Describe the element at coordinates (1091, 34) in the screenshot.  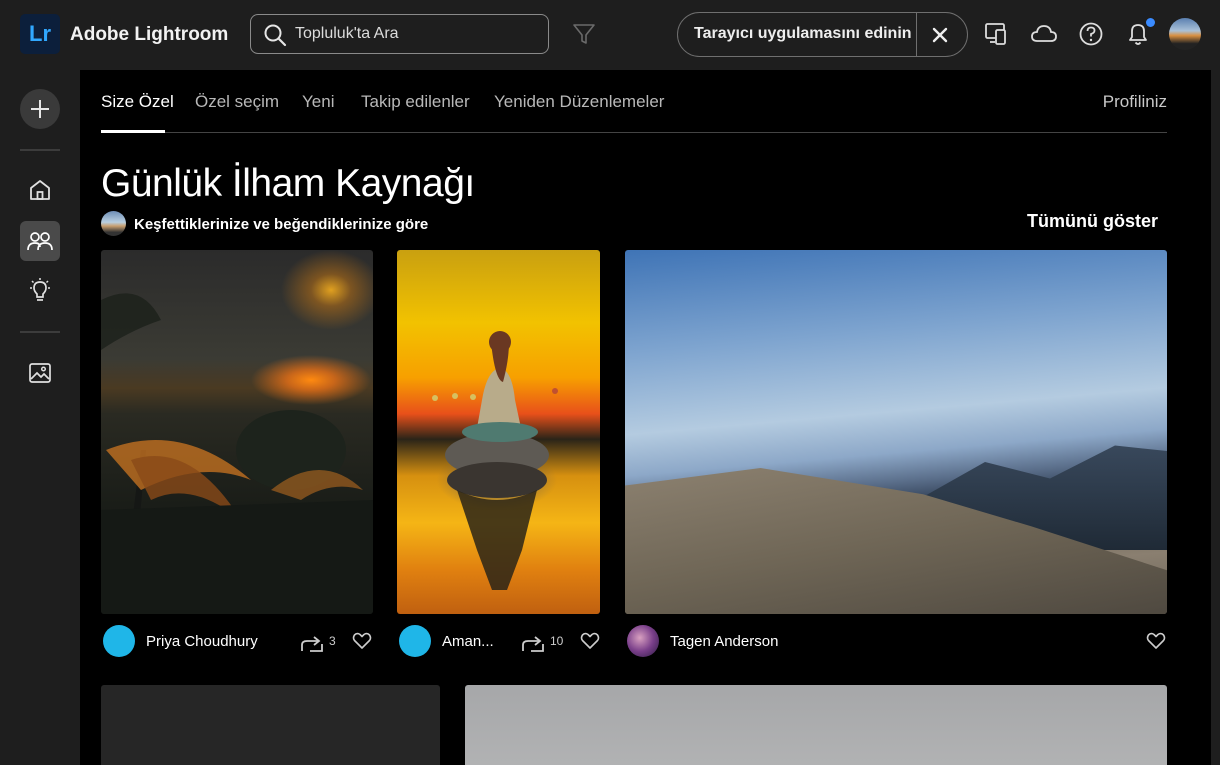
I see `help-icon` at that location.